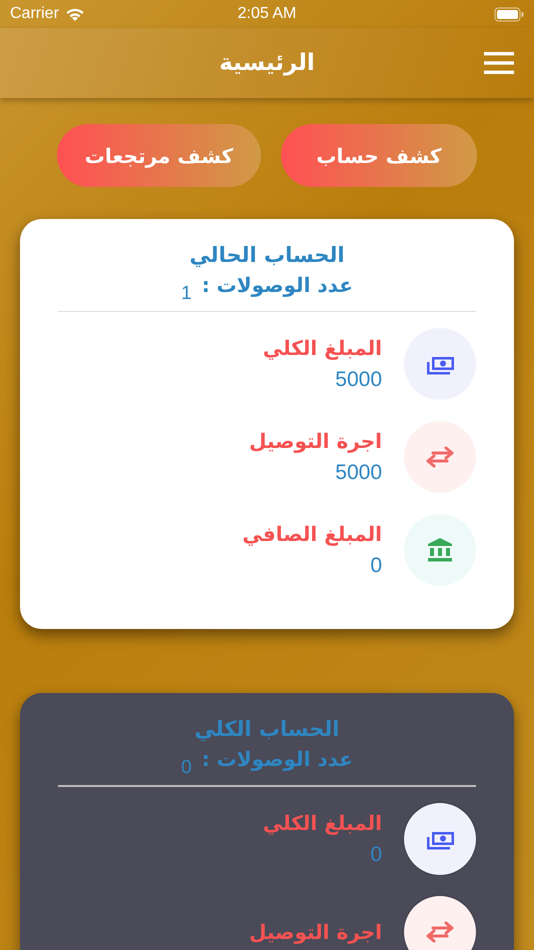  What do you see at coordinates (266, 730) in the screenshot?
I see `card-title: الحساب الكلي` at bounding box center [266, 730].